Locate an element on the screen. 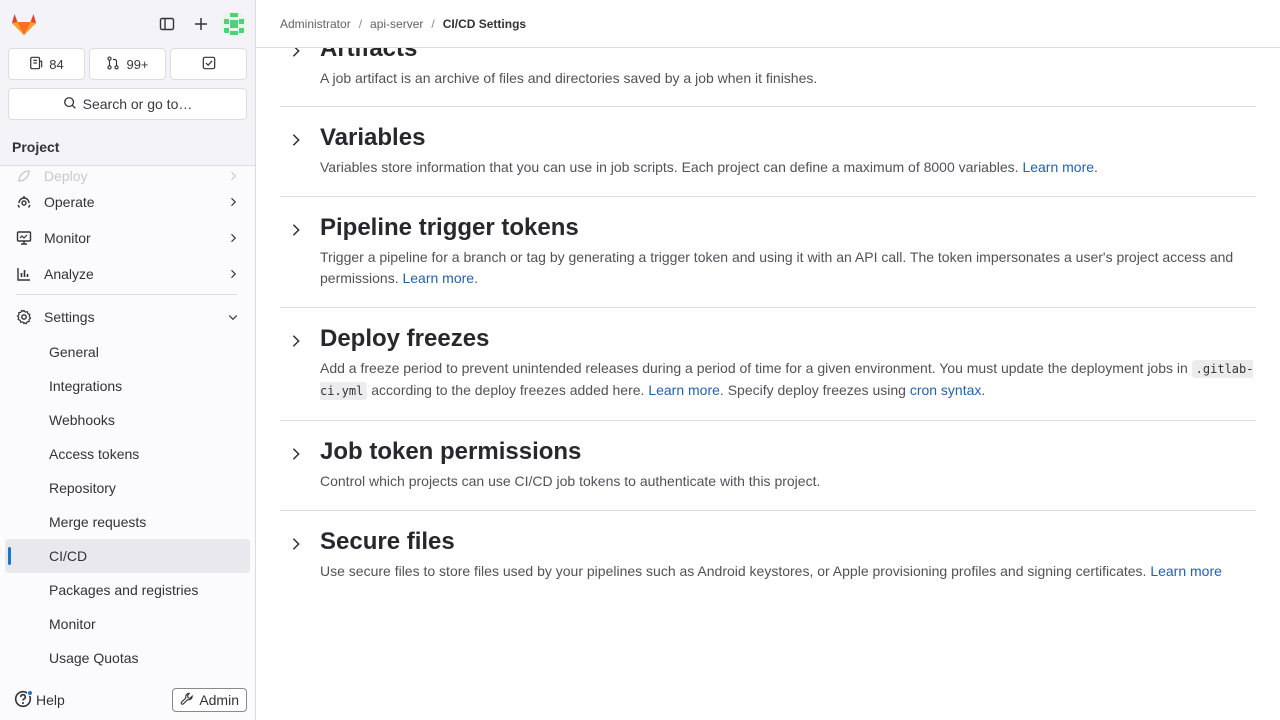 This screenshot has width=1280, height=720. sidebar-subitem-access-tokens: Access tokens is located at coordinates (127, 454).